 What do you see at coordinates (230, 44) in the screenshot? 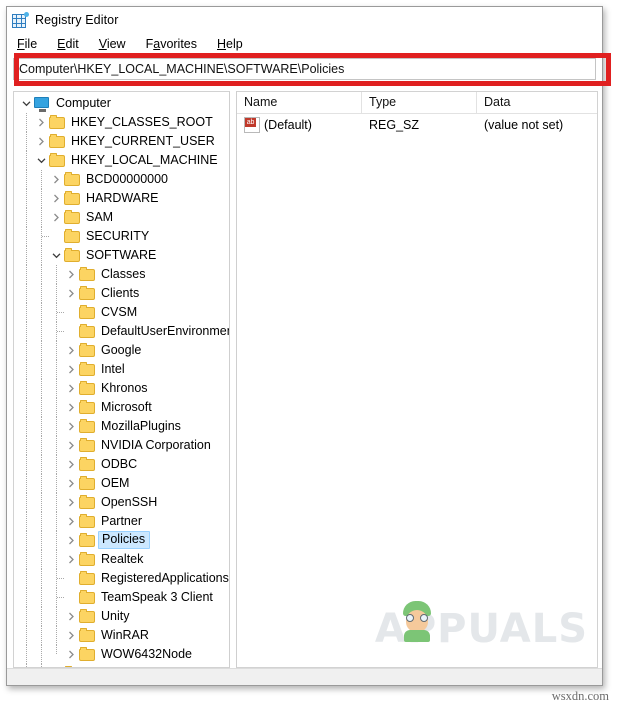
I see `menu-item-help: Help` at bounding box center [230, 44].